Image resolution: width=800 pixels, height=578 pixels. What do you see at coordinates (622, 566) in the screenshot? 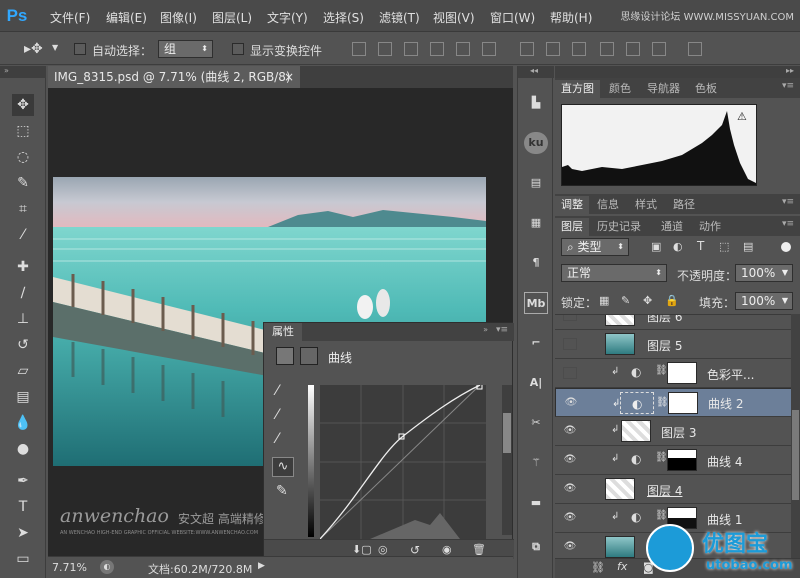
I see `fx-icon: fx` at bounding box center [622, 566].